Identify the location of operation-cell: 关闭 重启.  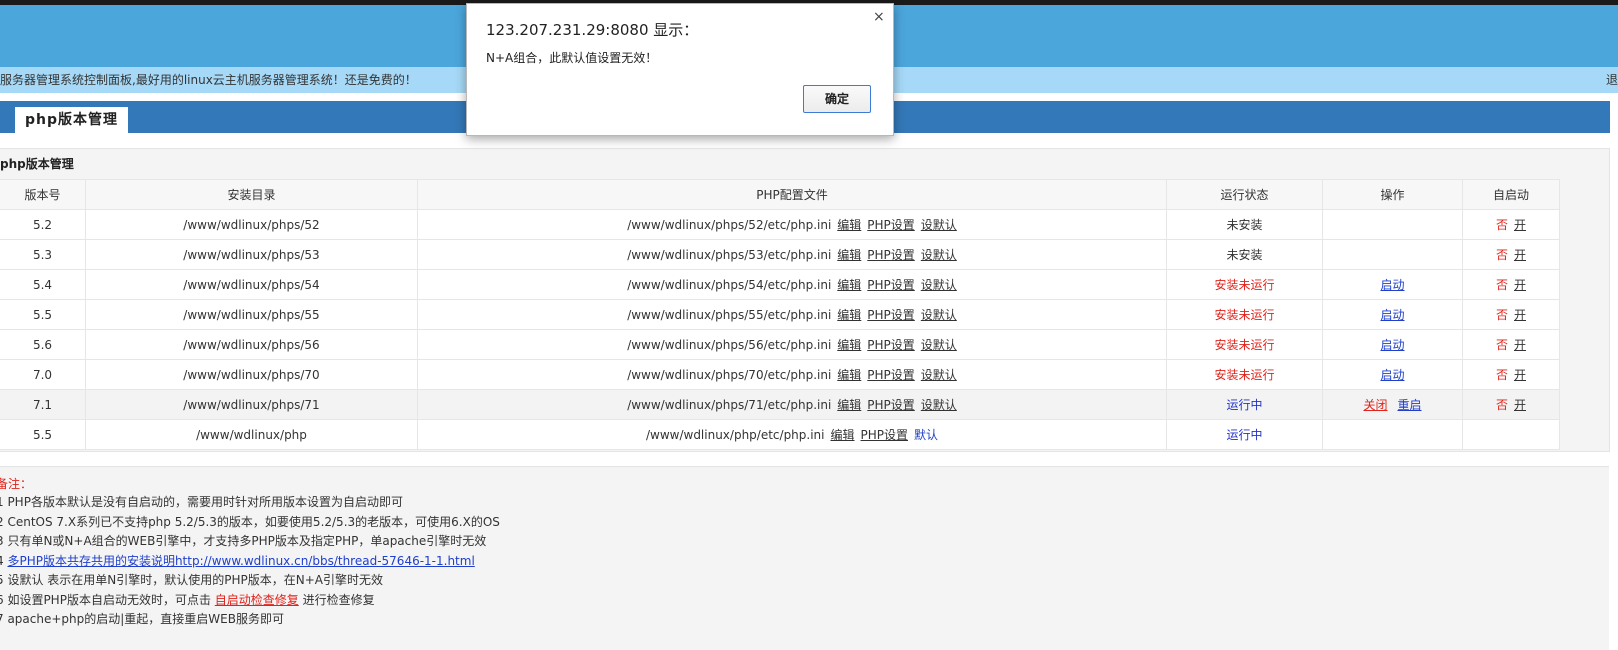
(1392, 404).